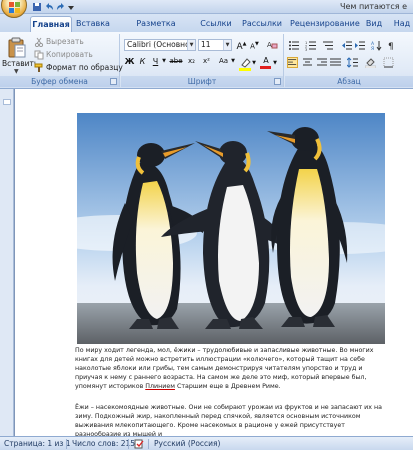 The image size is (413, 450). Describe the element at coordinates (335, 62) in the screenshot. I see `justify-icon` at that location.